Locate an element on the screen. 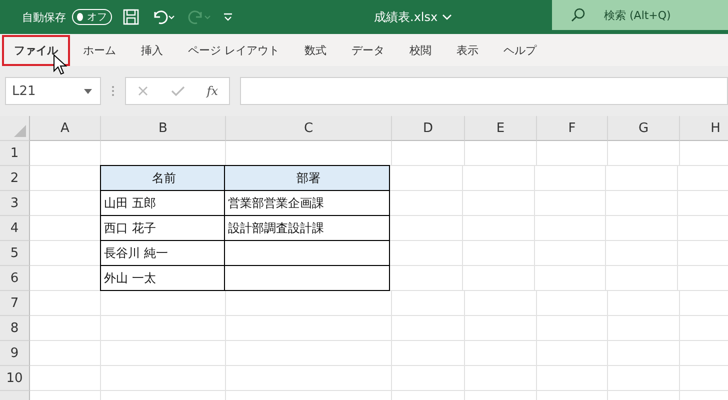 The image size is (728, 400). row-header: 2 is located at coordinates (14, 178).